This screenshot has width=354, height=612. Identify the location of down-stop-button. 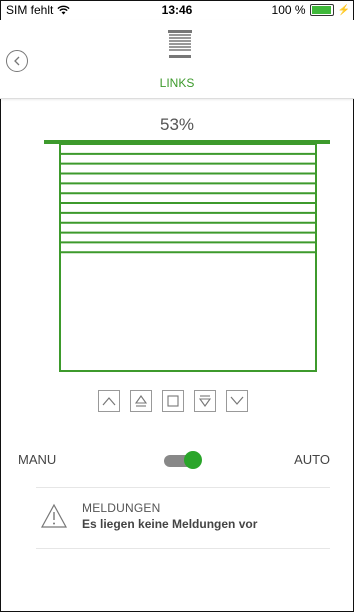
(205, 401).